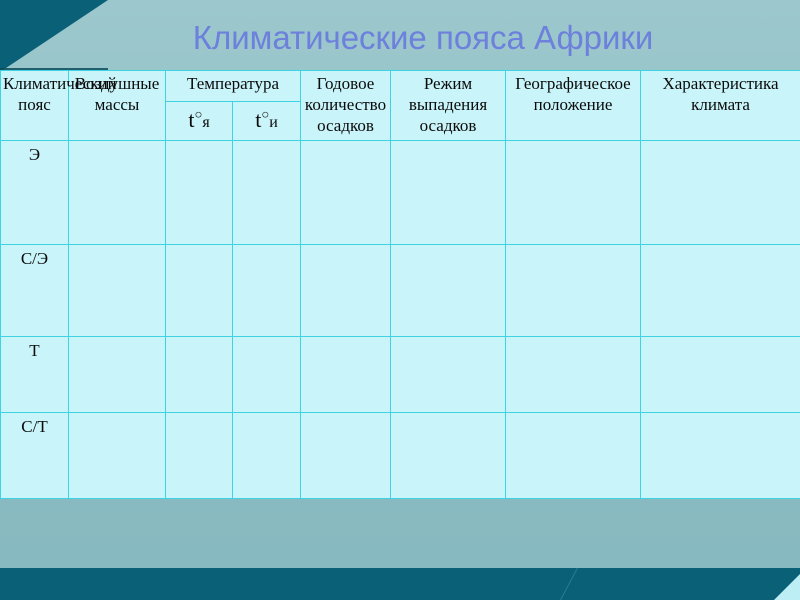  Describe the element at coordinates (448, 105) in the screenshot. I see `header-precipitation-regime: Режим выпадения осадков` at that location.